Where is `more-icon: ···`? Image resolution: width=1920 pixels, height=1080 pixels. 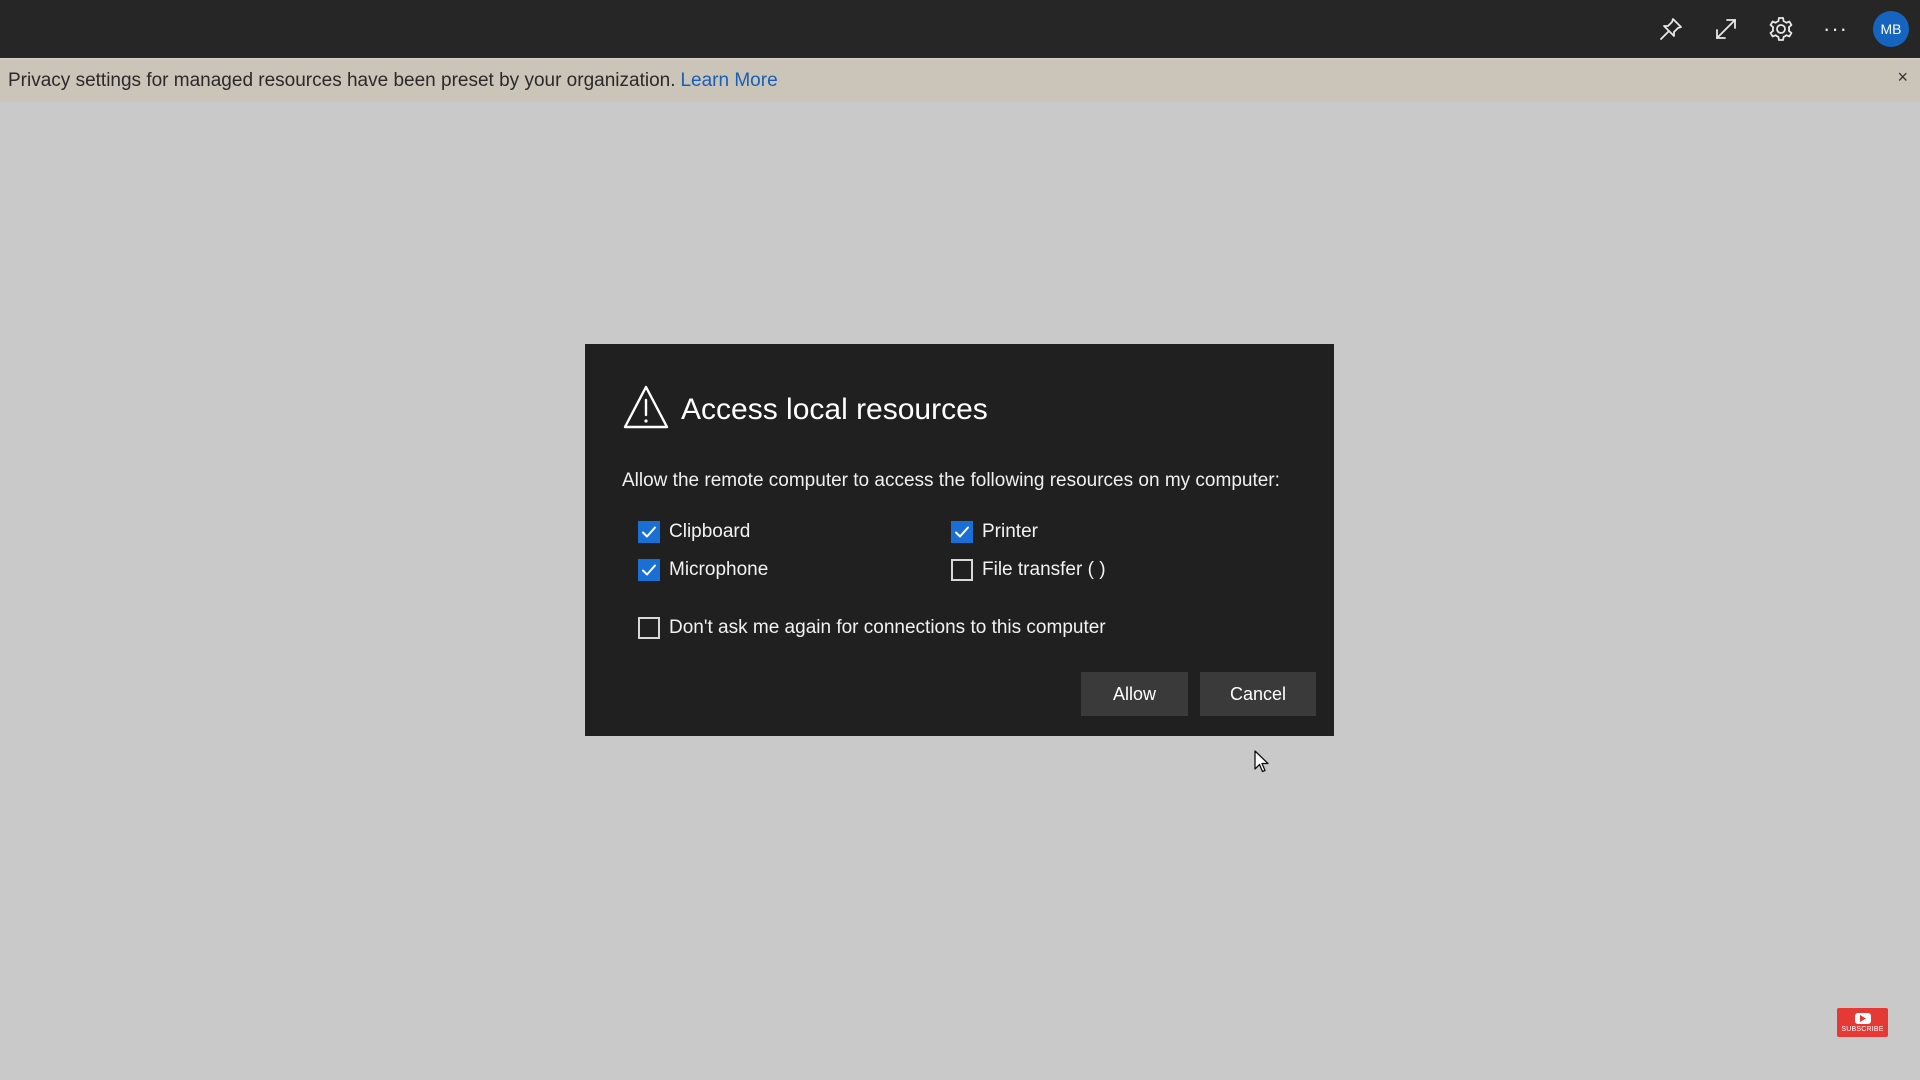 more-icon: ··· is located at coordinates (1835, 28).